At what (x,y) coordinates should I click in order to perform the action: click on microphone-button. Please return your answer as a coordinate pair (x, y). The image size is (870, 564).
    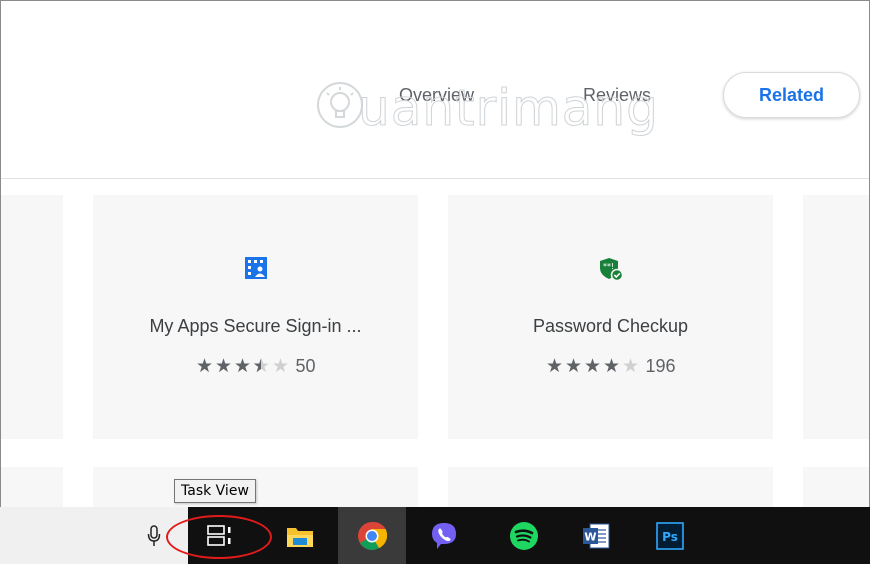
    Looking at the image, I should click on (154, 535).